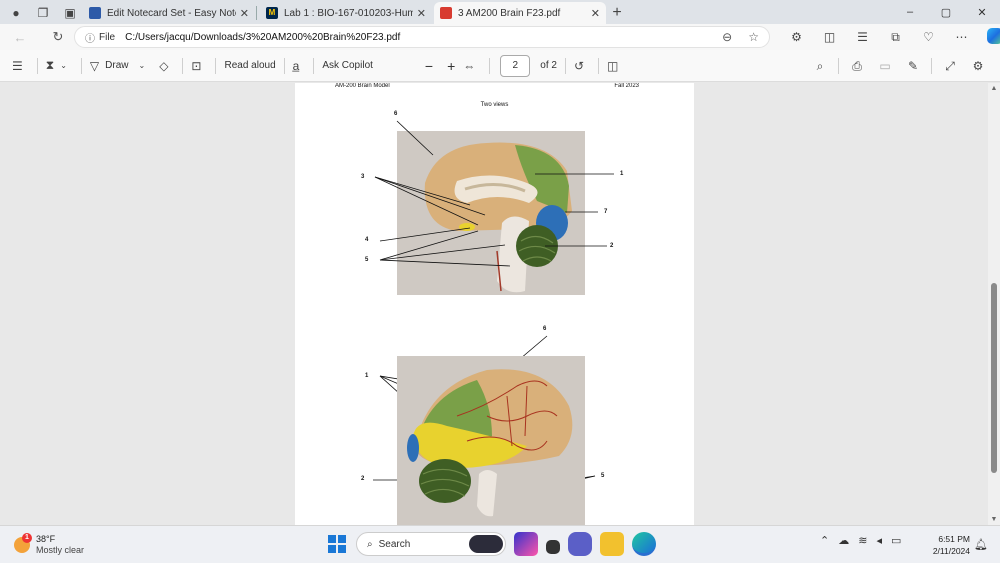 Image resolution: width=1000 pixels, height=563 pixels. Describe the element at coordinates (613, 65) in the screenshot. I see `page-view-icon: ◫` at that location.